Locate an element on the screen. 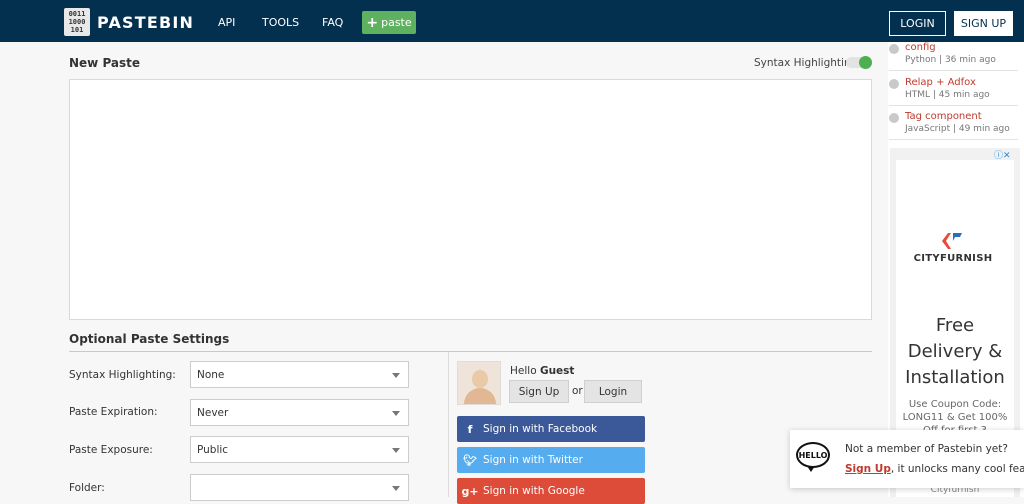 The width and height of the screenshot is (1024, 504). new-paste-title: New Paste is located at coordinates (105, 63).